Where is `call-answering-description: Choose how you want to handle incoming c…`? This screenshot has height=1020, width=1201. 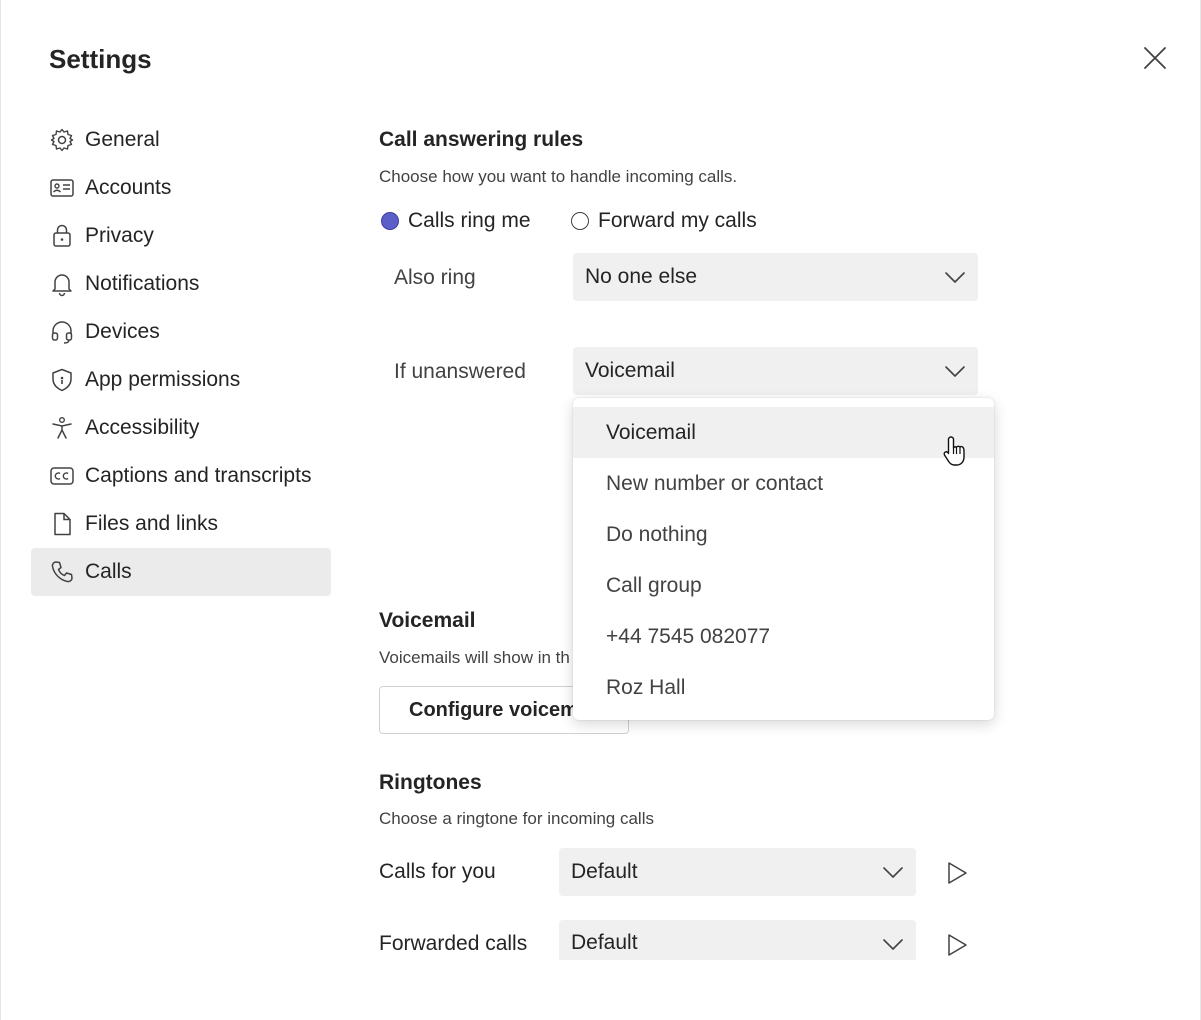 call-answering-description: Choose how you want to handle incoming c… is located at coordinates (558, 176).